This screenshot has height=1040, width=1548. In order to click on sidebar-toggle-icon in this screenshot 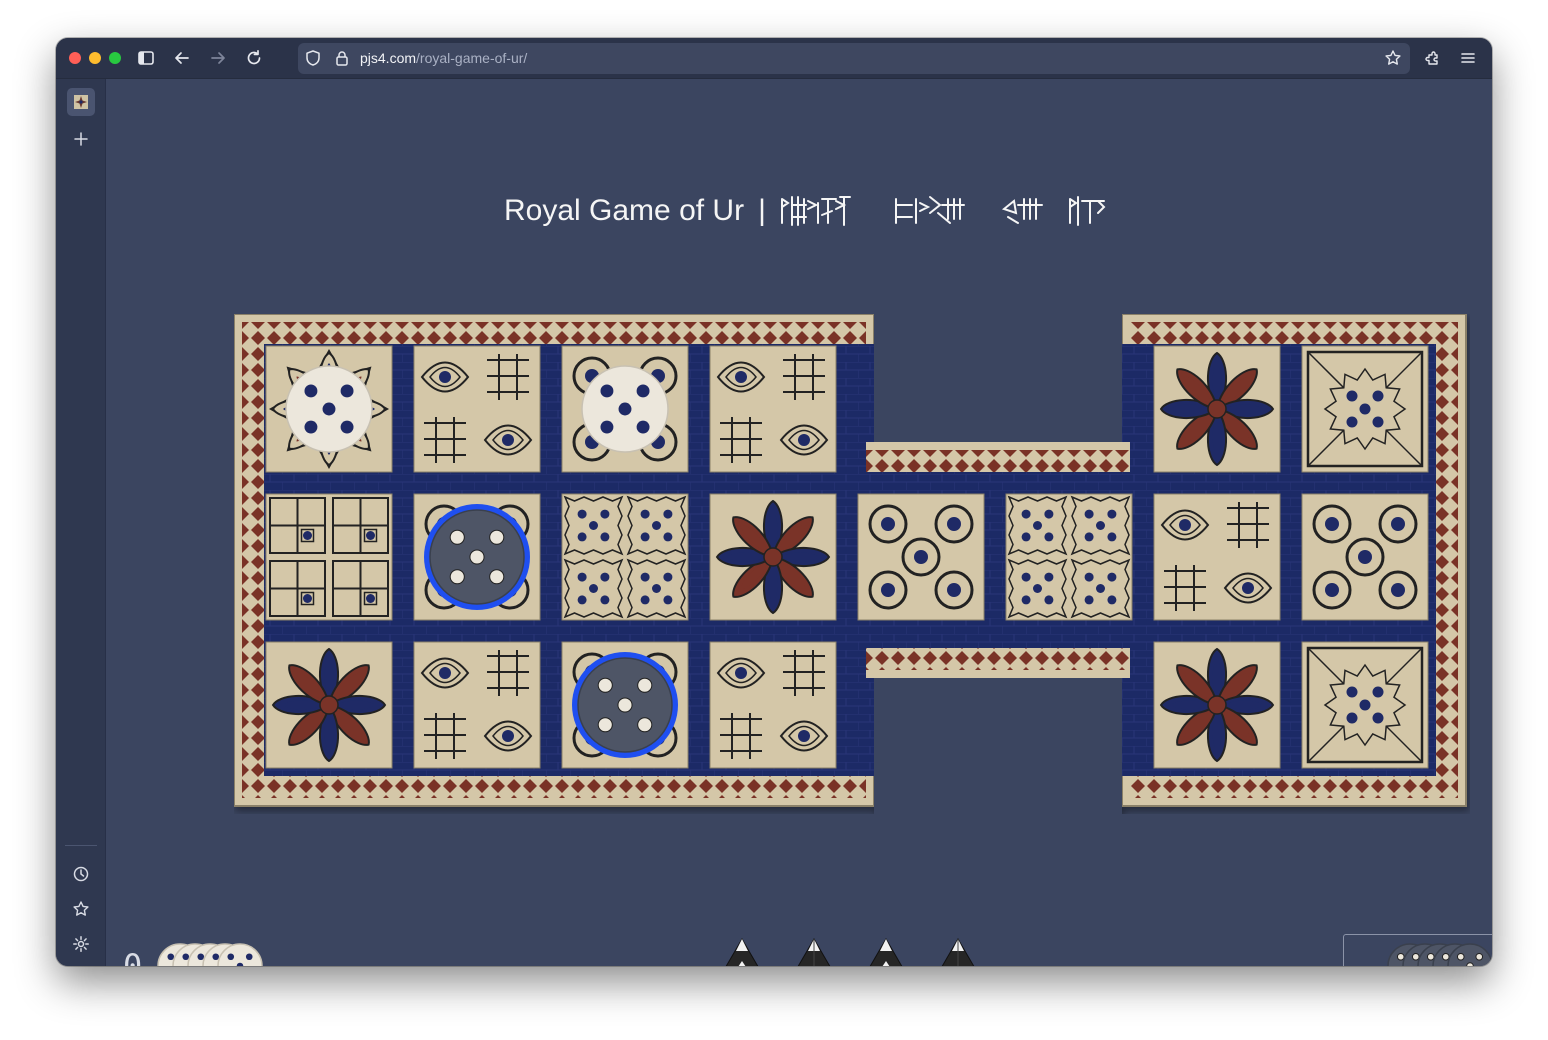, I will do `click(146, 58)`.